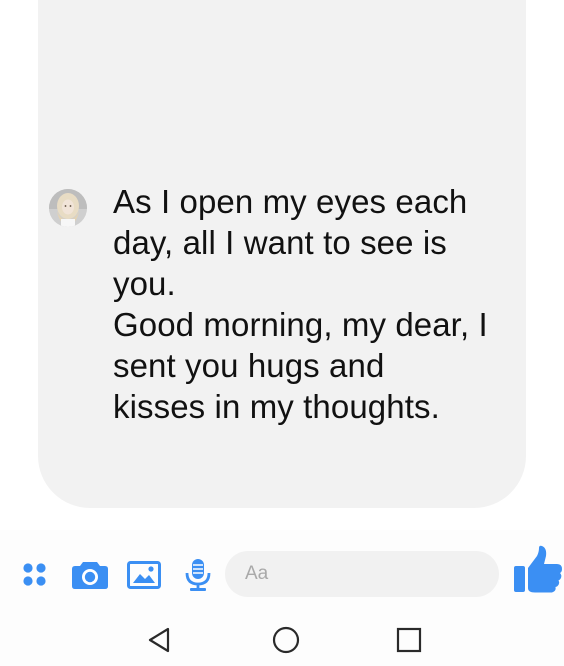  I want to click on avatar-image, so click(68, 208).